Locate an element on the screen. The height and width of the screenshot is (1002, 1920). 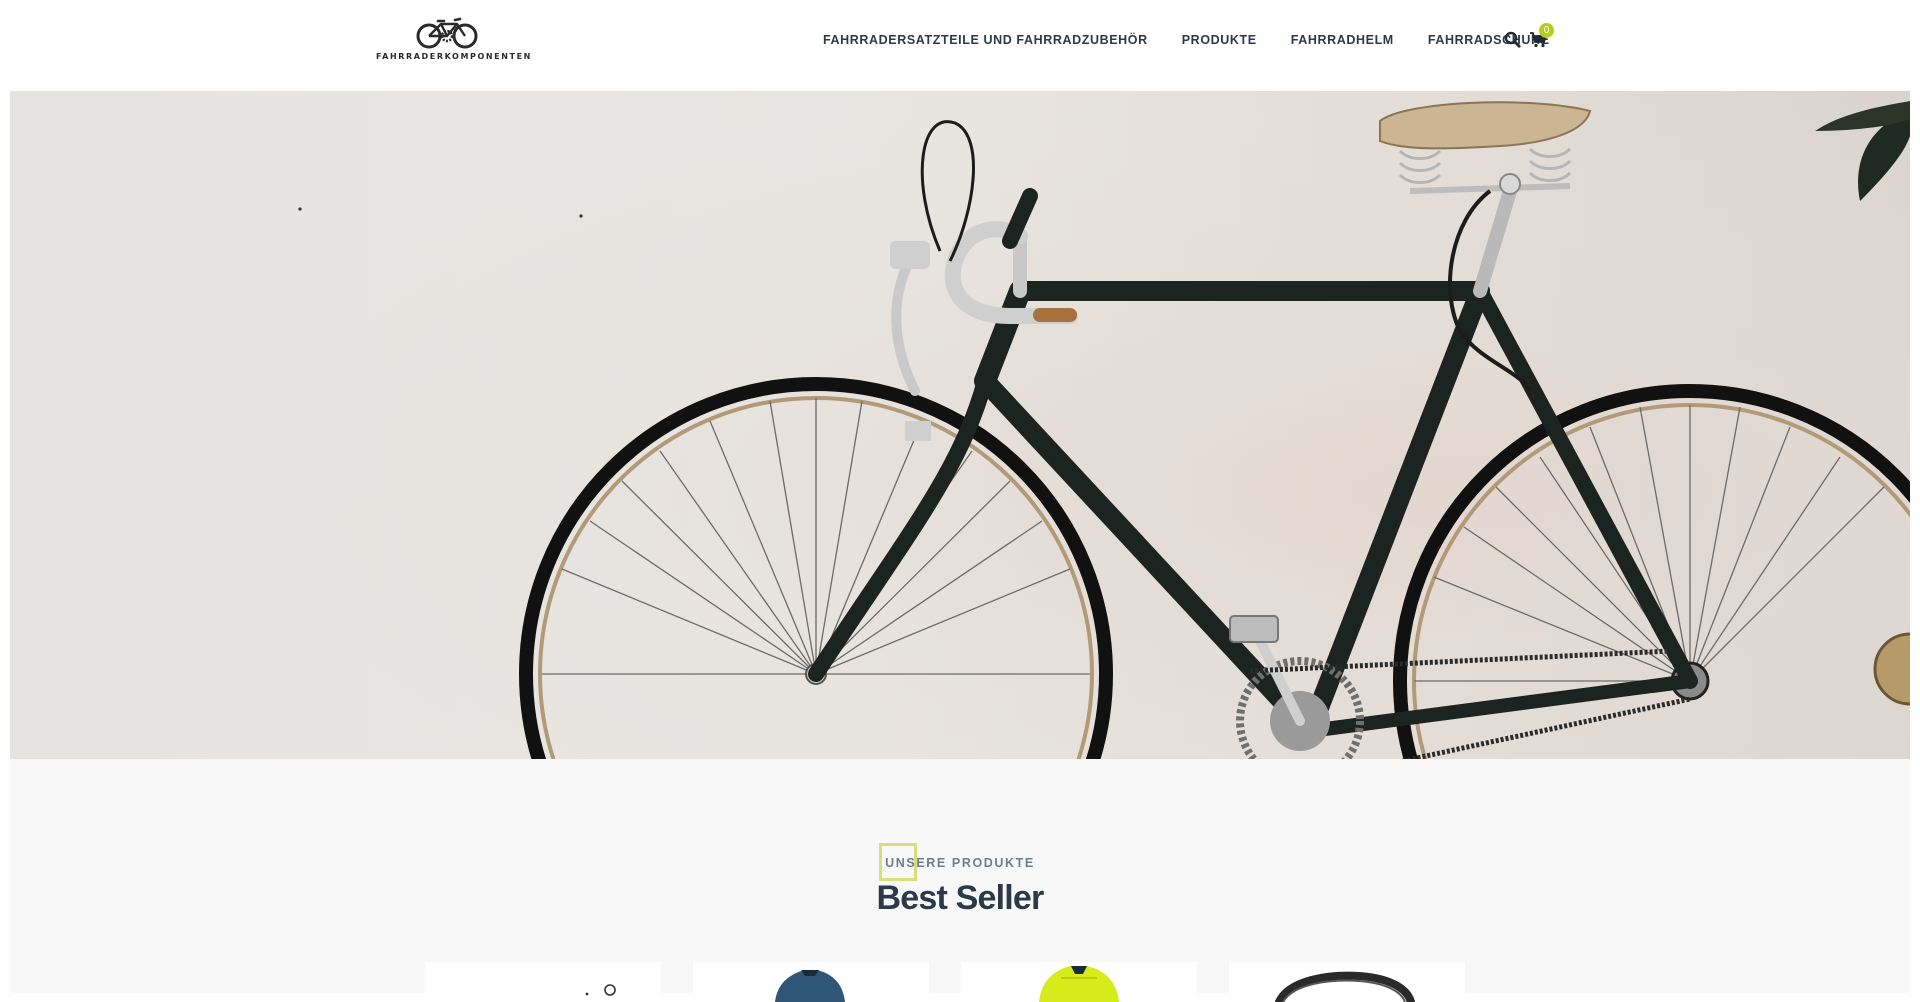
search-icon is located at coordinates (1512, 42).